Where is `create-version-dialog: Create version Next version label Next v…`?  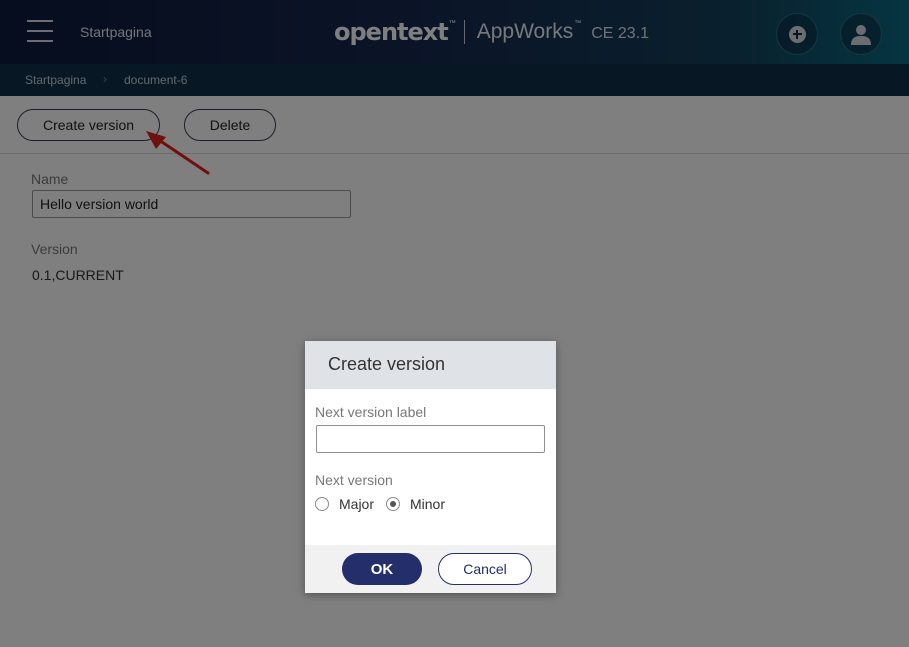
create-version-dialog: Create version Next version label Next v… is located at coordinates (430, 467).